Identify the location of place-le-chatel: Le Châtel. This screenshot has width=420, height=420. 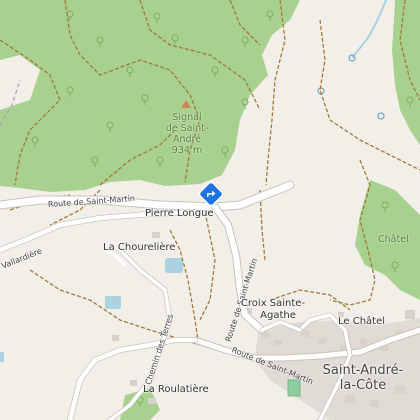
(361, 322).